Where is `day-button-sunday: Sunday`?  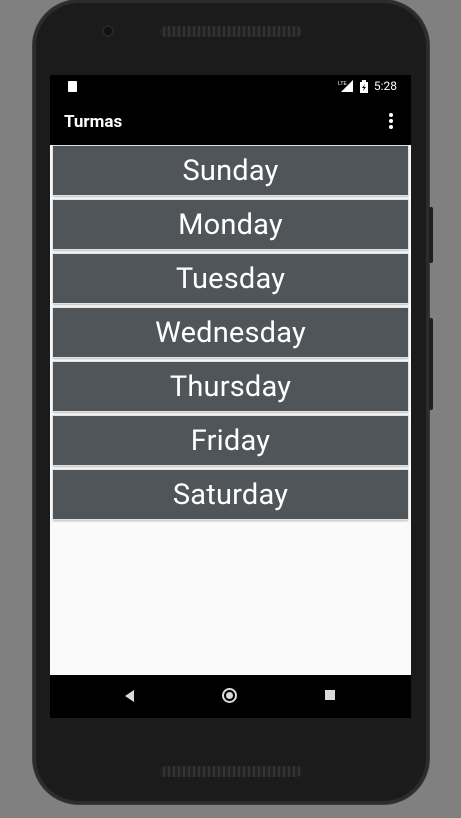
day-button-sunday: Sunday is located at coordinates (230, 170).